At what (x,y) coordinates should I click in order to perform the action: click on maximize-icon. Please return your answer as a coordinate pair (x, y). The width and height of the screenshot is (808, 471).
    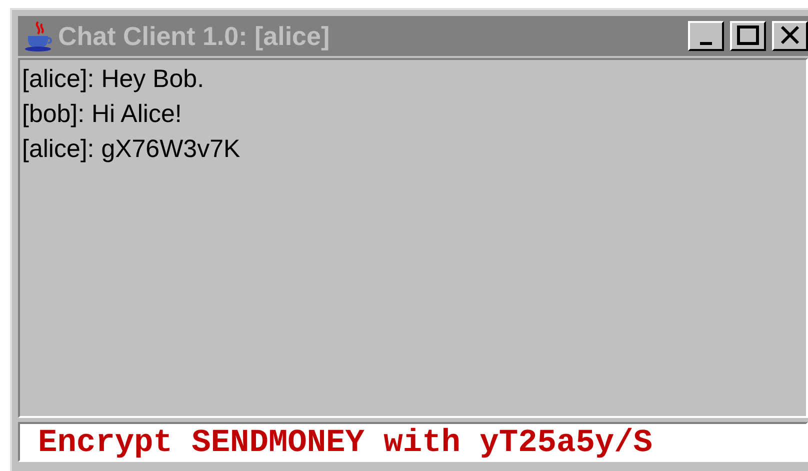
    Looking at the image, I should click on (748, 35).